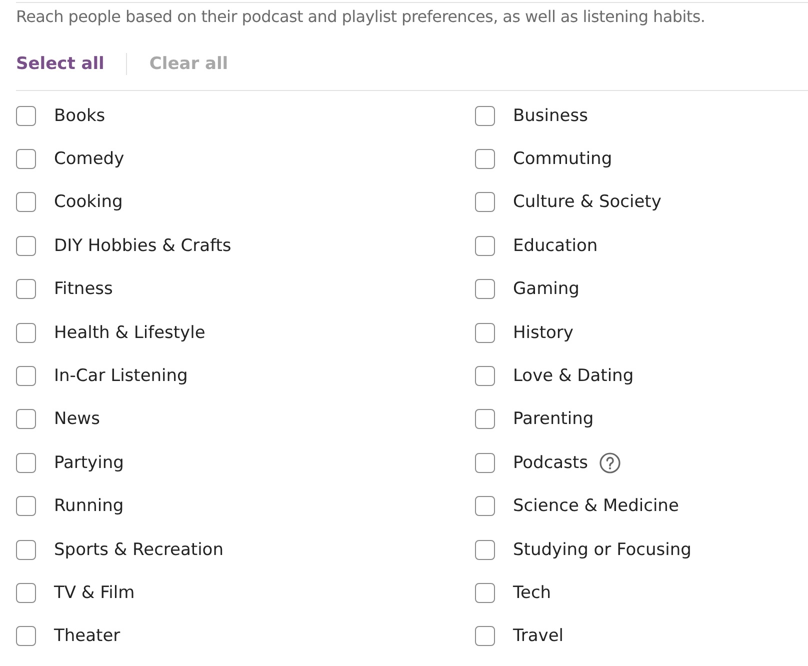  I want to click on category-label: Parenting, so click(553, 419).